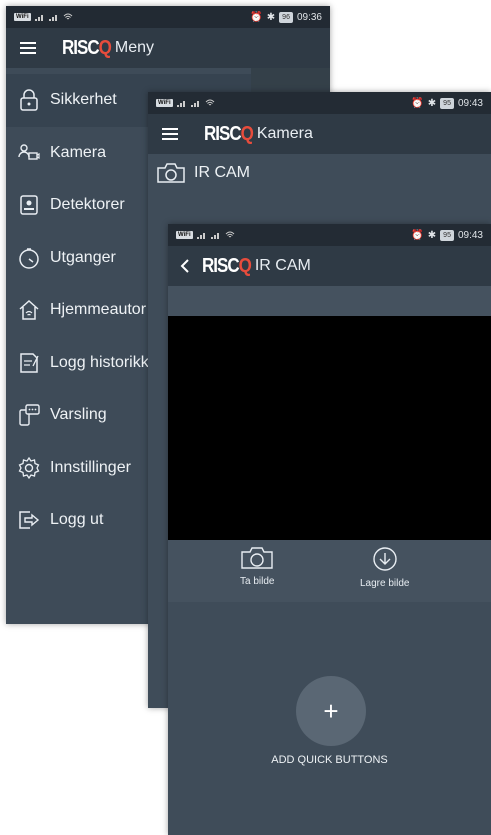  What do you see at coordinates (329, 760) in the screenshot?
I see `add-quick-buttons-label: ADD QUICK BUTTONS` at bounding box center [329, 760].